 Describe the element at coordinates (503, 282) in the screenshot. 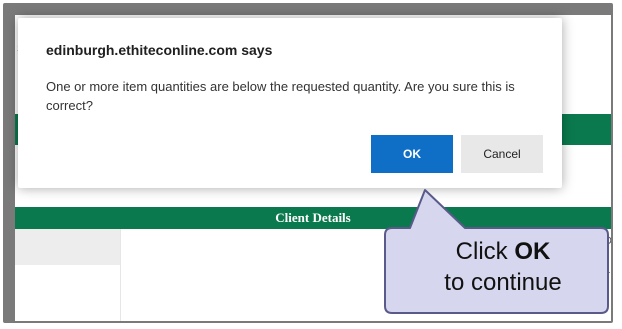

I see `callout-line-2: to continue` at that location.